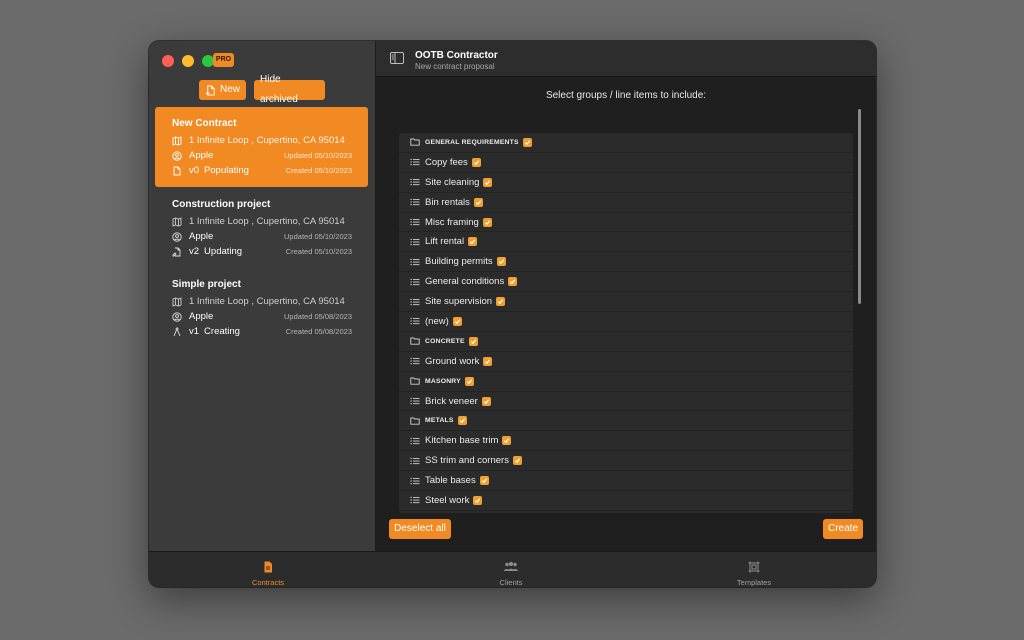 This screenshot has height=640, width=1024. What do you see at coordinates (268, 569) in the screenshot?
I see `tab-contracts: Contracts` at bounding box center [268, 569].